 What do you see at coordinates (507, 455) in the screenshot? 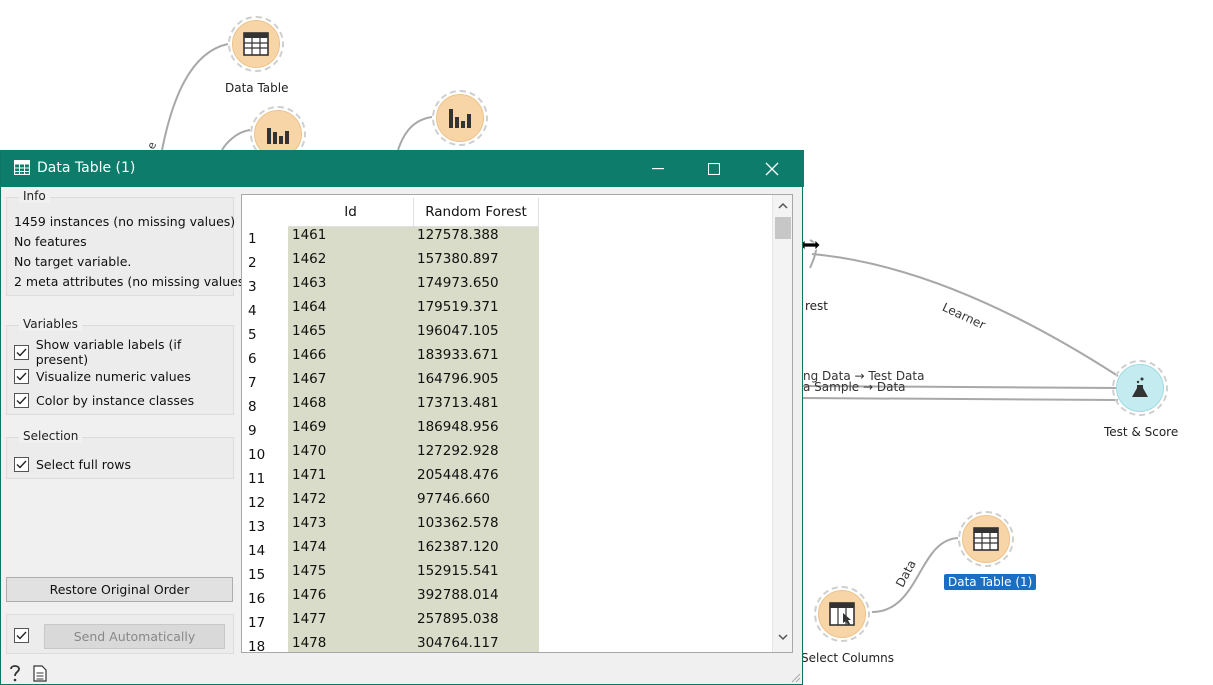
I see `table-row: 10 1470 127292.928` at bounding box center [507, 455].